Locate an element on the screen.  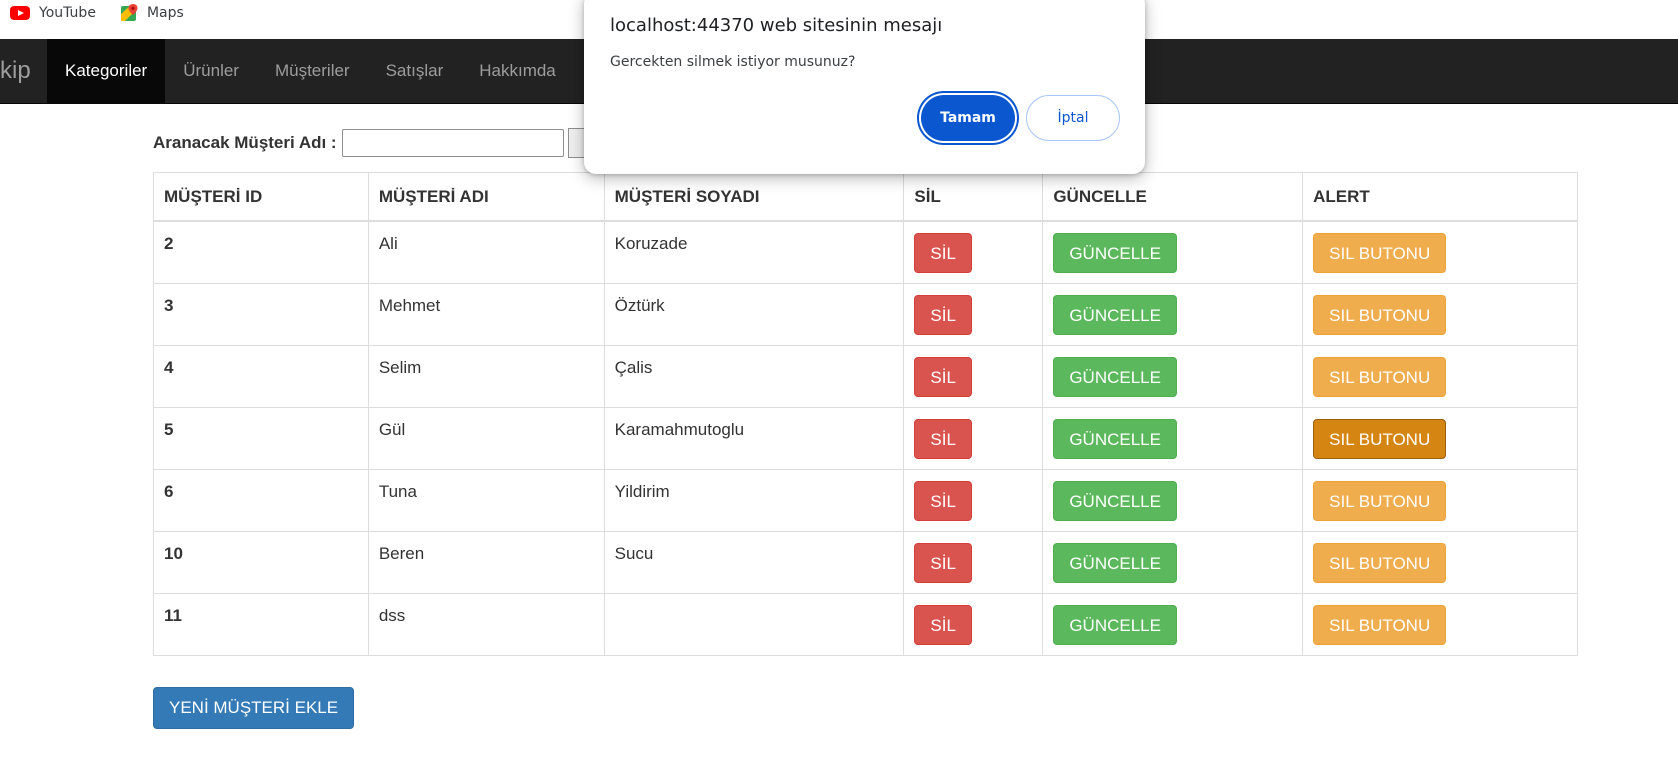
cell-ad: dss is located at coordinates (486, 624).